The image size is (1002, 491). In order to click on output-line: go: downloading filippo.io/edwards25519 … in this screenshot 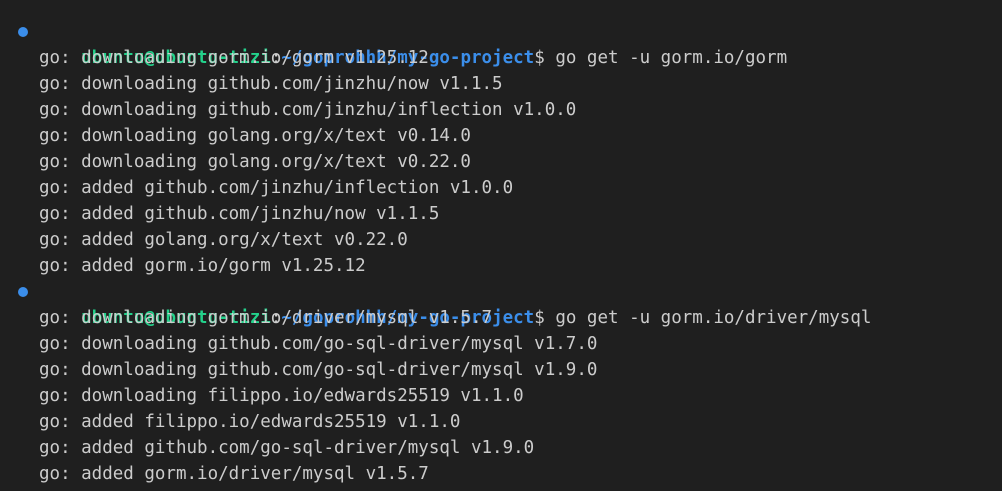, I will do `click(281, 396)`.